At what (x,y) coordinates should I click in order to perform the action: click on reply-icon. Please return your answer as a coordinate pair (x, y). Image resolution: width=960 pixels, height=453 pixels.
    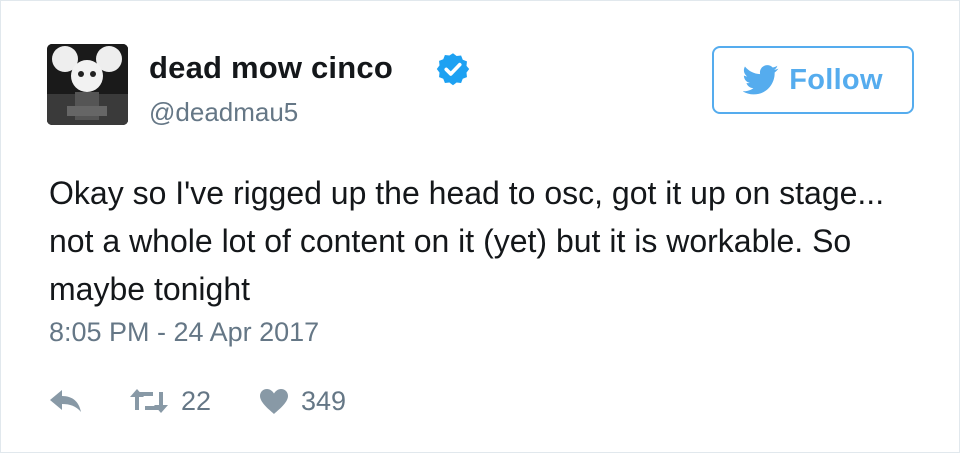
    Looking at the image, I should click on (65, 401).